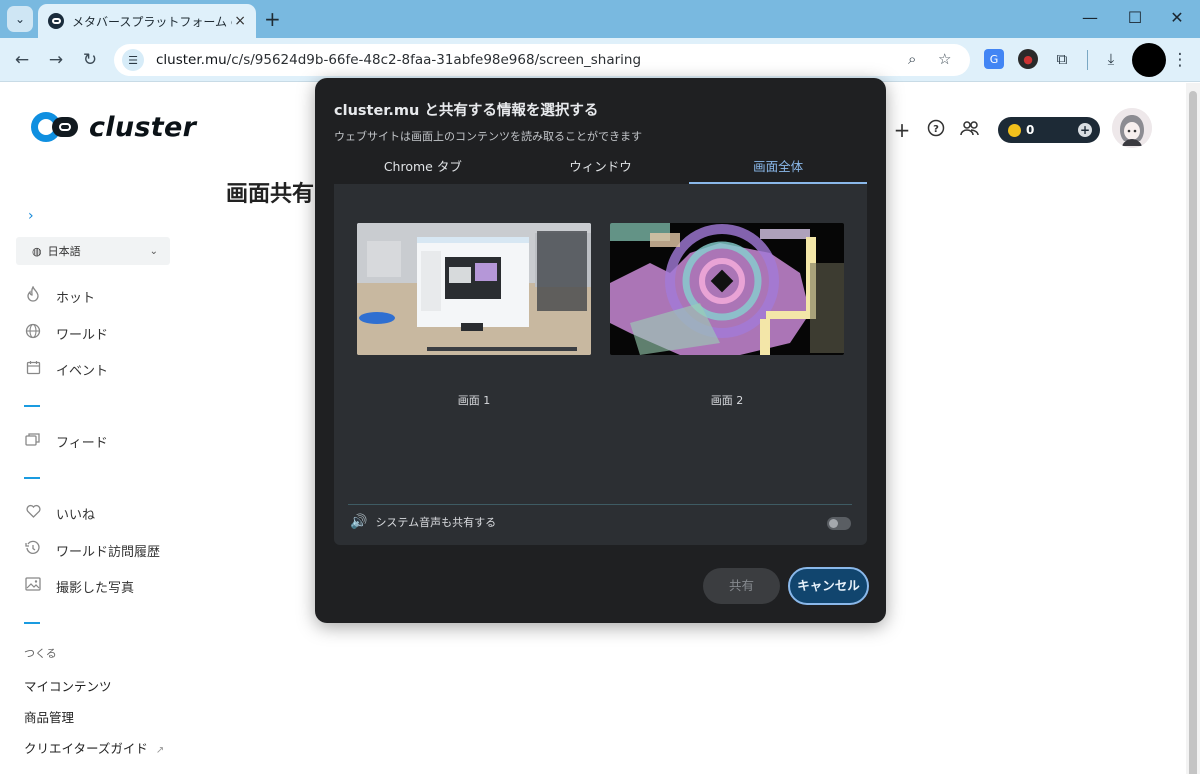  I want to click on site-settings-icon: ☰, so click(133, 60).